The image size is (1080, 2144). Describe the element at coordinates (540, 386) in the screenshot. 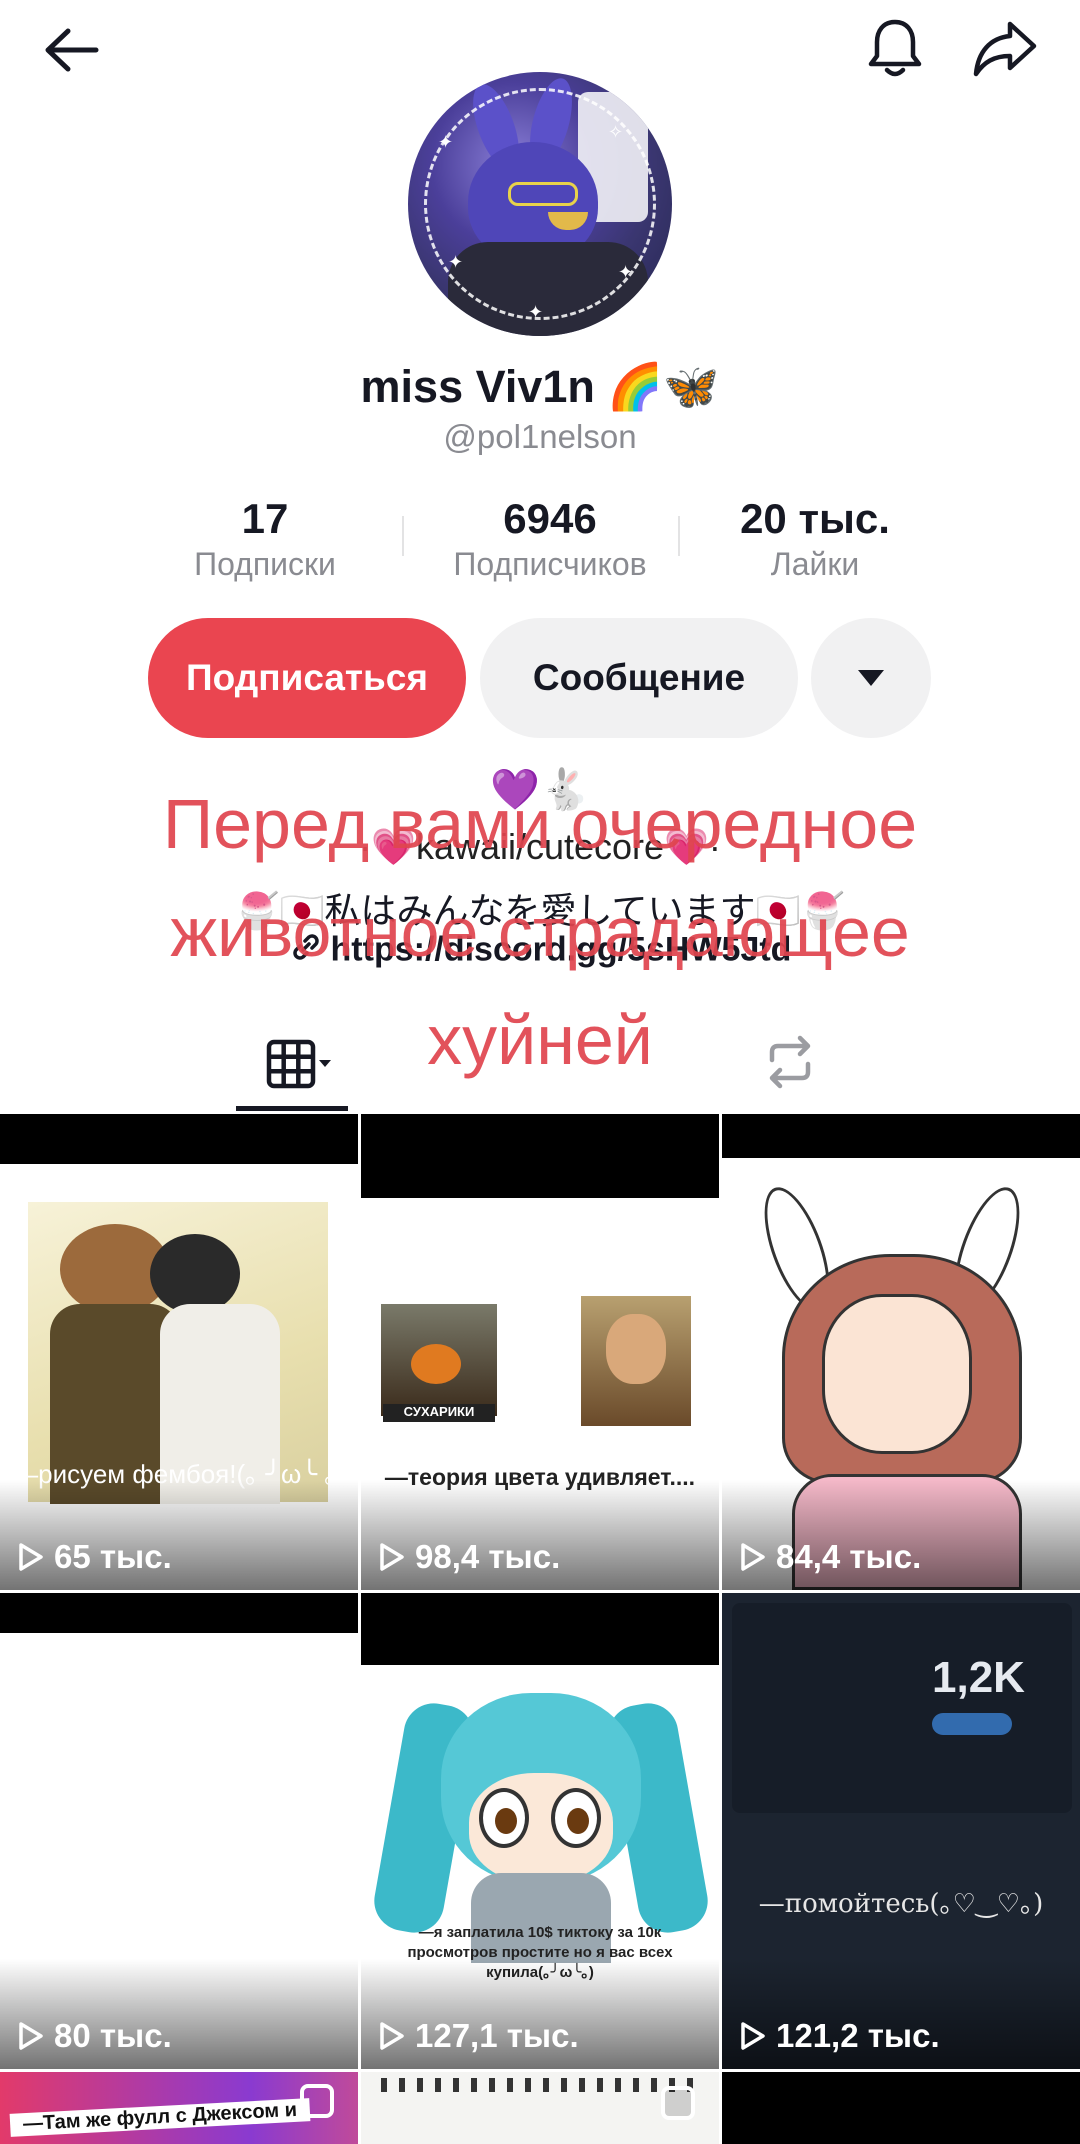

I see `display-name: miss Viv1n 🌈🦋` at that location.